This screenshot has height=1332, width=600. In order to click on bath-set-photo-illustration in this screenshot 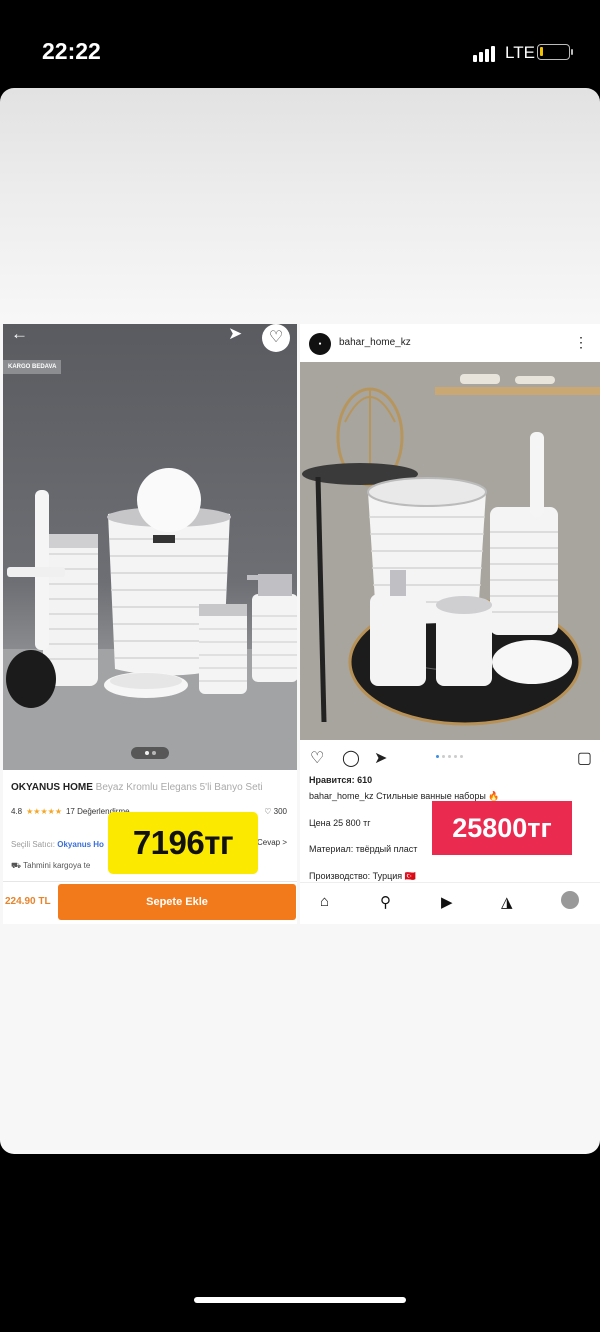, I will do `click(450, 551)`.